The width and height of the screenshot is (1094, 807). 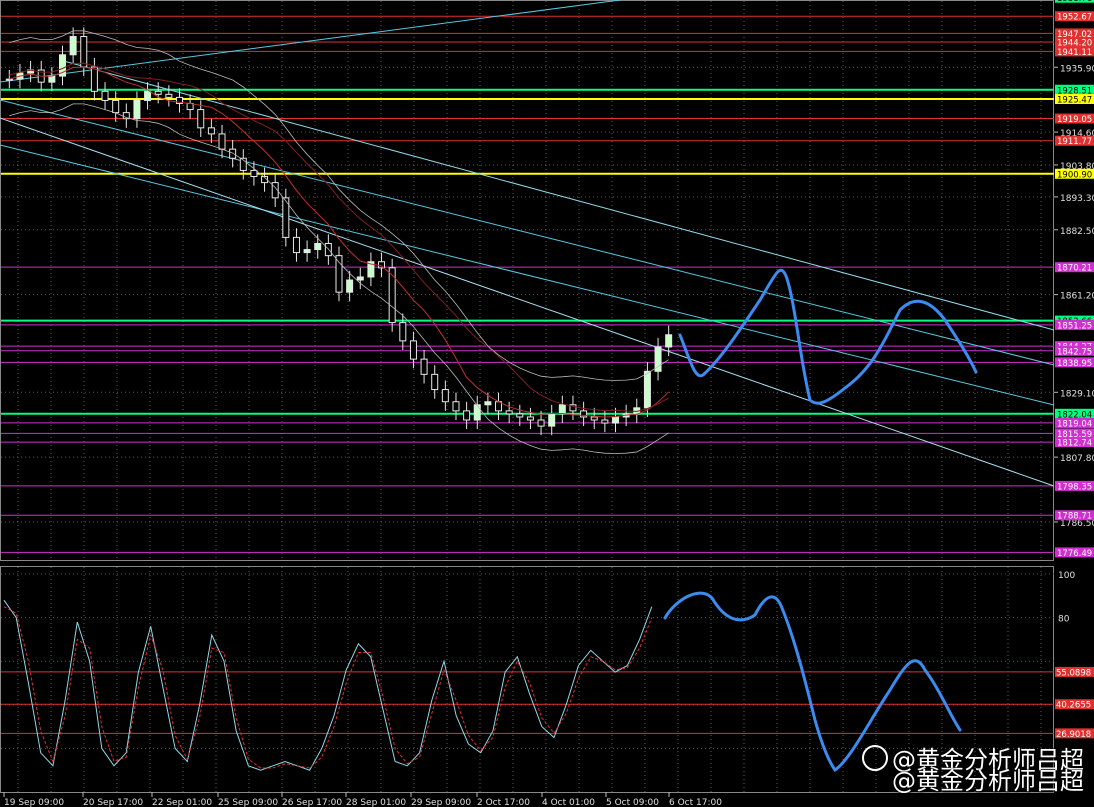 What do you see at coordinates (828, 336) in the screenshot?
I see `forecast-path-main` at bounding box center [828, 336].